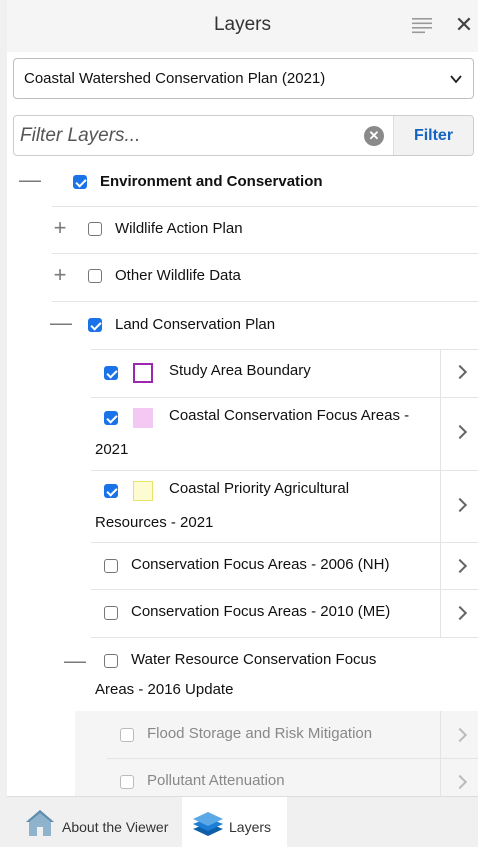 Image resolution: width=478 pixels, height=847 pixels. Describe the element at coordinates (95, 325) in the screenshot. I see `checkbox-land-conservation-plan` at that location.